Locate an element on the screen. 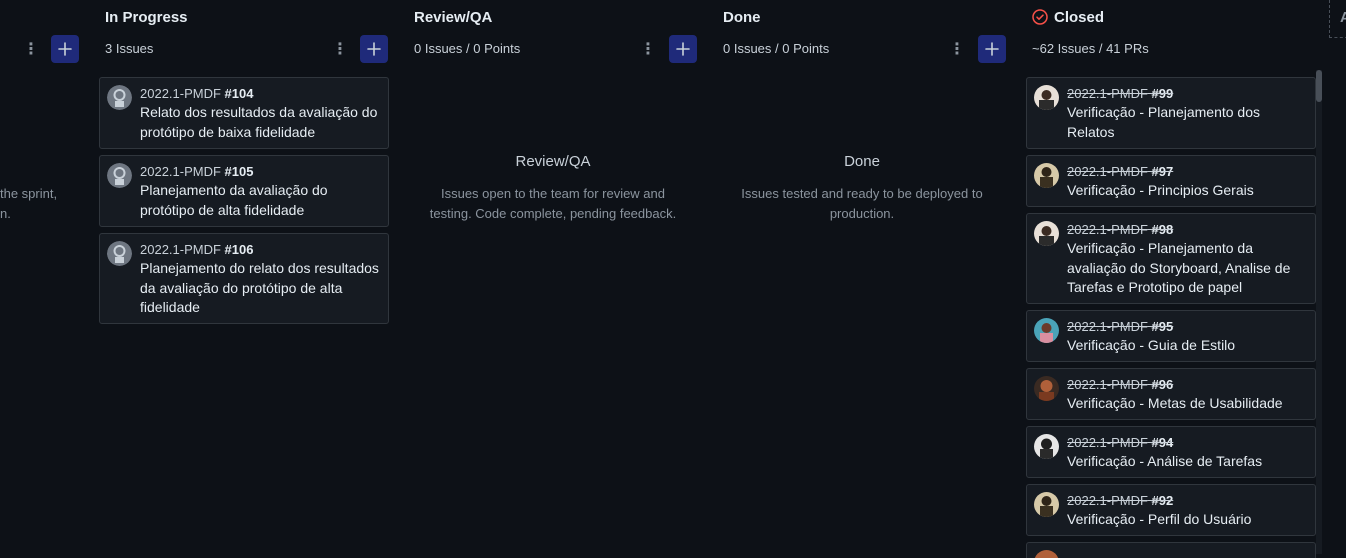 This screenshot has height=558, width=1346. column-title: Done is located at coordinates (742, 17).